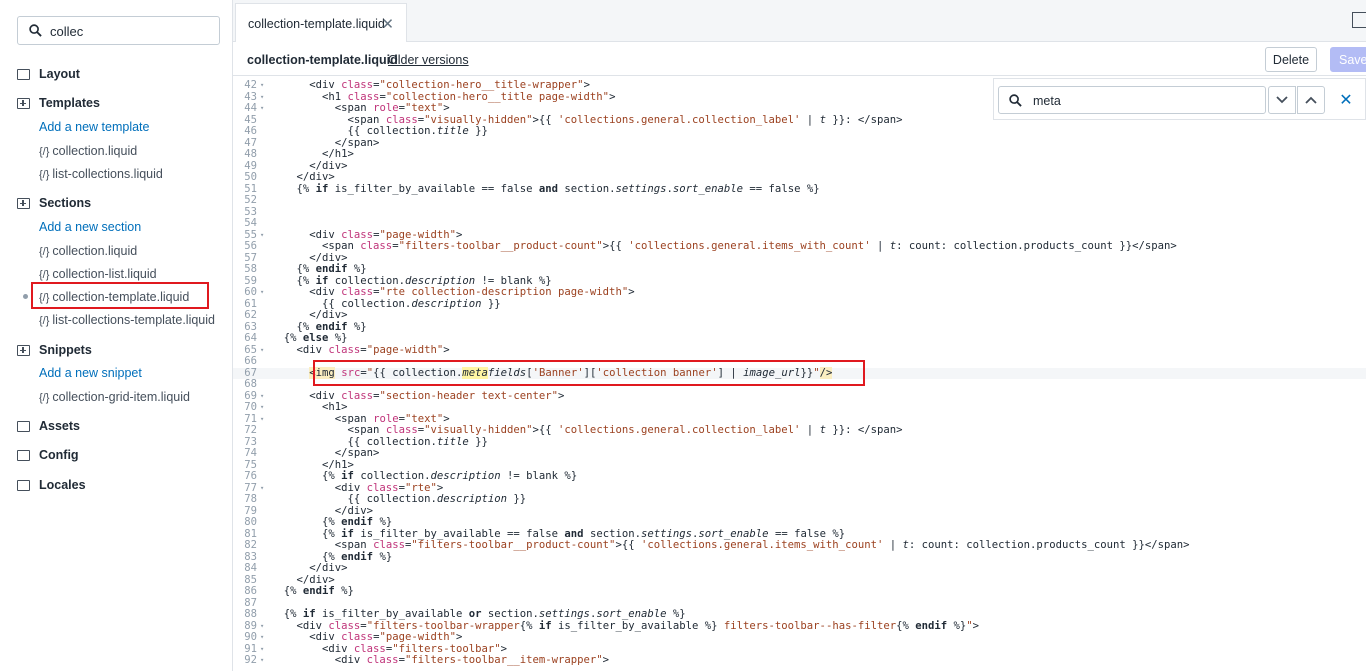 This screenshot has width=1366, height=671. What do you see at coordinates (1348, 59) in the screenshot?
I see `save-button: Save` at bounding box center [1348, 59].